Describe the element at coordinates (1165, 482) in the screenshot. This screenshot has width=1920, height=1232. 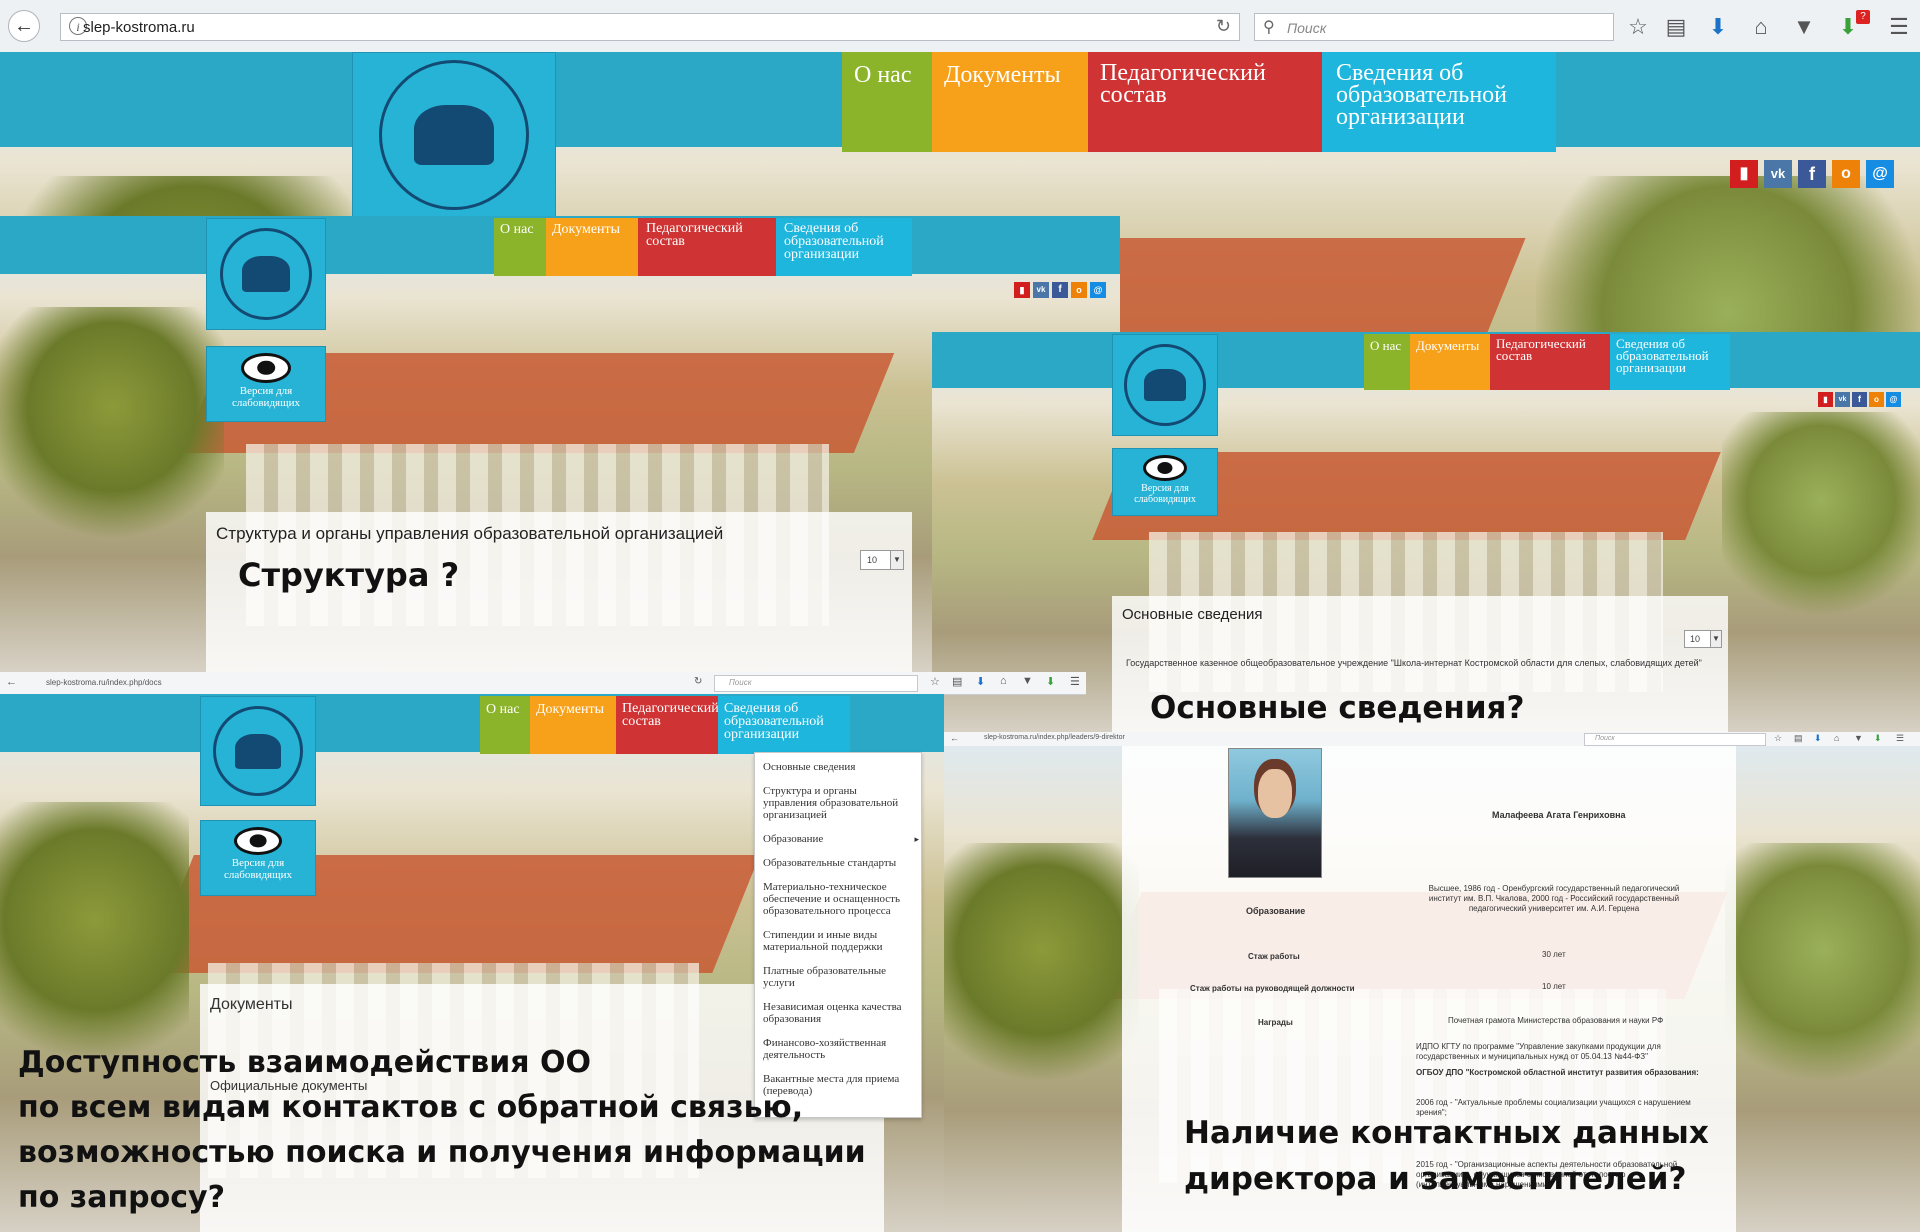
I see `basic-low-vision-button: Версия для слабовидящих` at that location.